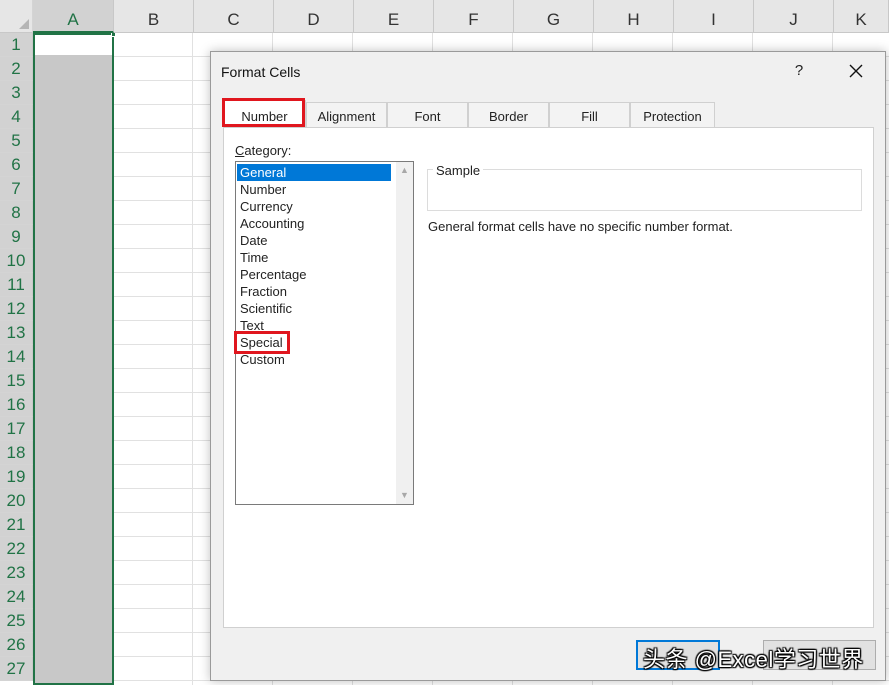 The width and height of the screenshot is (889, 685). Describe the element at coordinates (16, 381) in the screenshot. I see `row-header-15: 15` at that location.